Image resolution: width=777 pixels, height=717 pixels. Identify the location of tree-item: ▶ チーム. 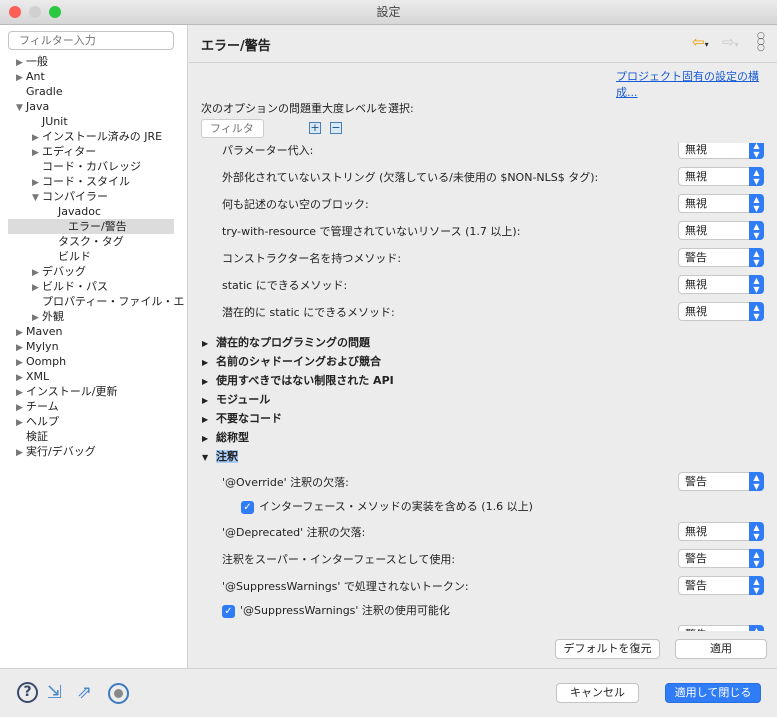
(37, 406).